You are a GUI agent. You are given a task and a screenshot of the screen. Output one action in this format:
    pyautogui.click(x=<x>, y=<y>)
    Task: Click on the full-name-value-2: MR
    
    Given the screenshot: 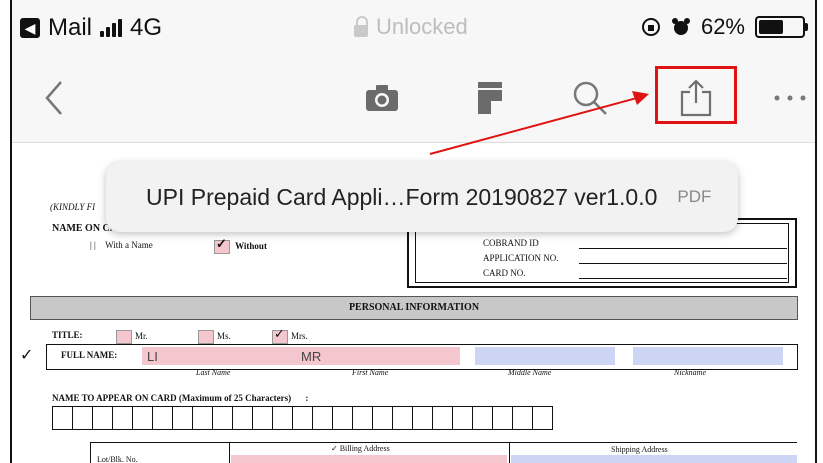 What is the action you would take?
    pyautogui.click(x=311, y=356)
    